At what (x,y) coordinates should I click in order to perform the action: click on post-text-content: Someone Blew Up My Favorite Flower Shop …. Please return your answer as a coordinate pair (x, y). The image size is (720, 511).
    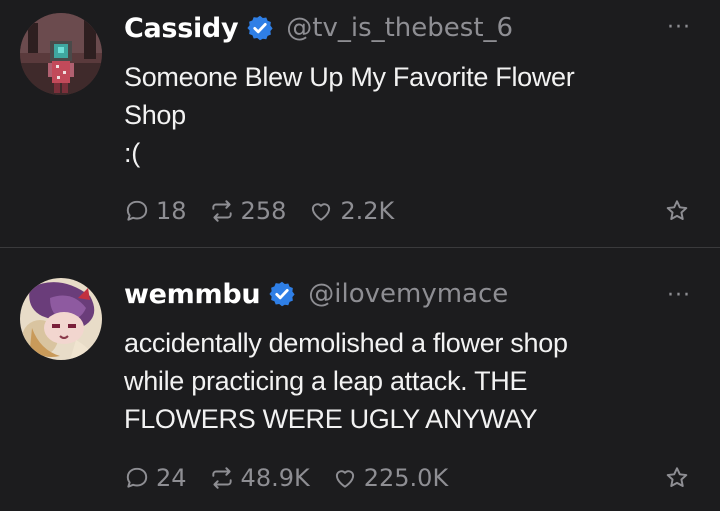
    Looking at the image, I should click on (349, 115).